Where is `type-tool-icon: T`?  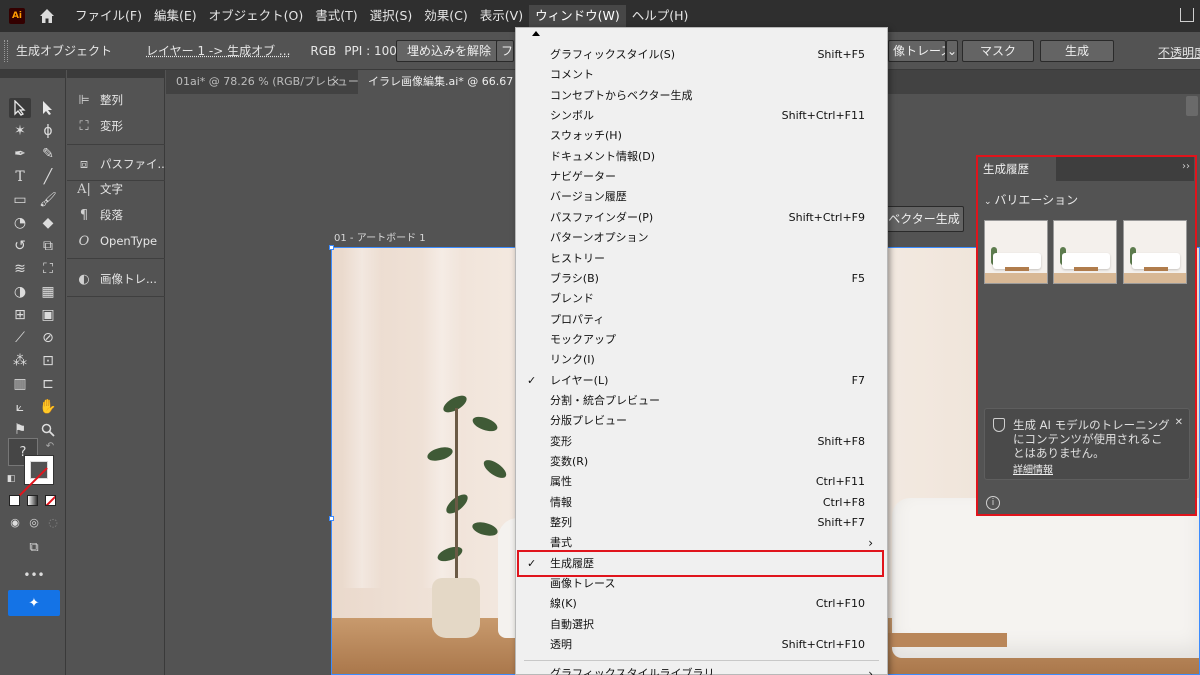
type-tool-icon: T is located at coordinates (20, 177).